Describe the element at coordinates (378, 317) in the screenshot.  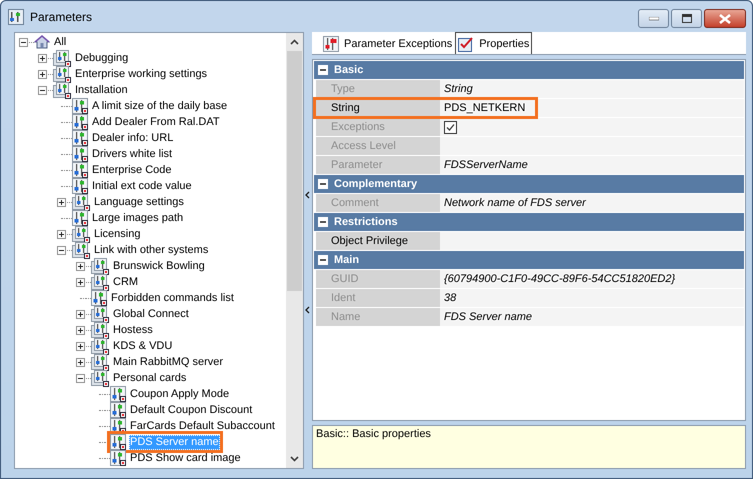
I see `property-label: Name` at that location.